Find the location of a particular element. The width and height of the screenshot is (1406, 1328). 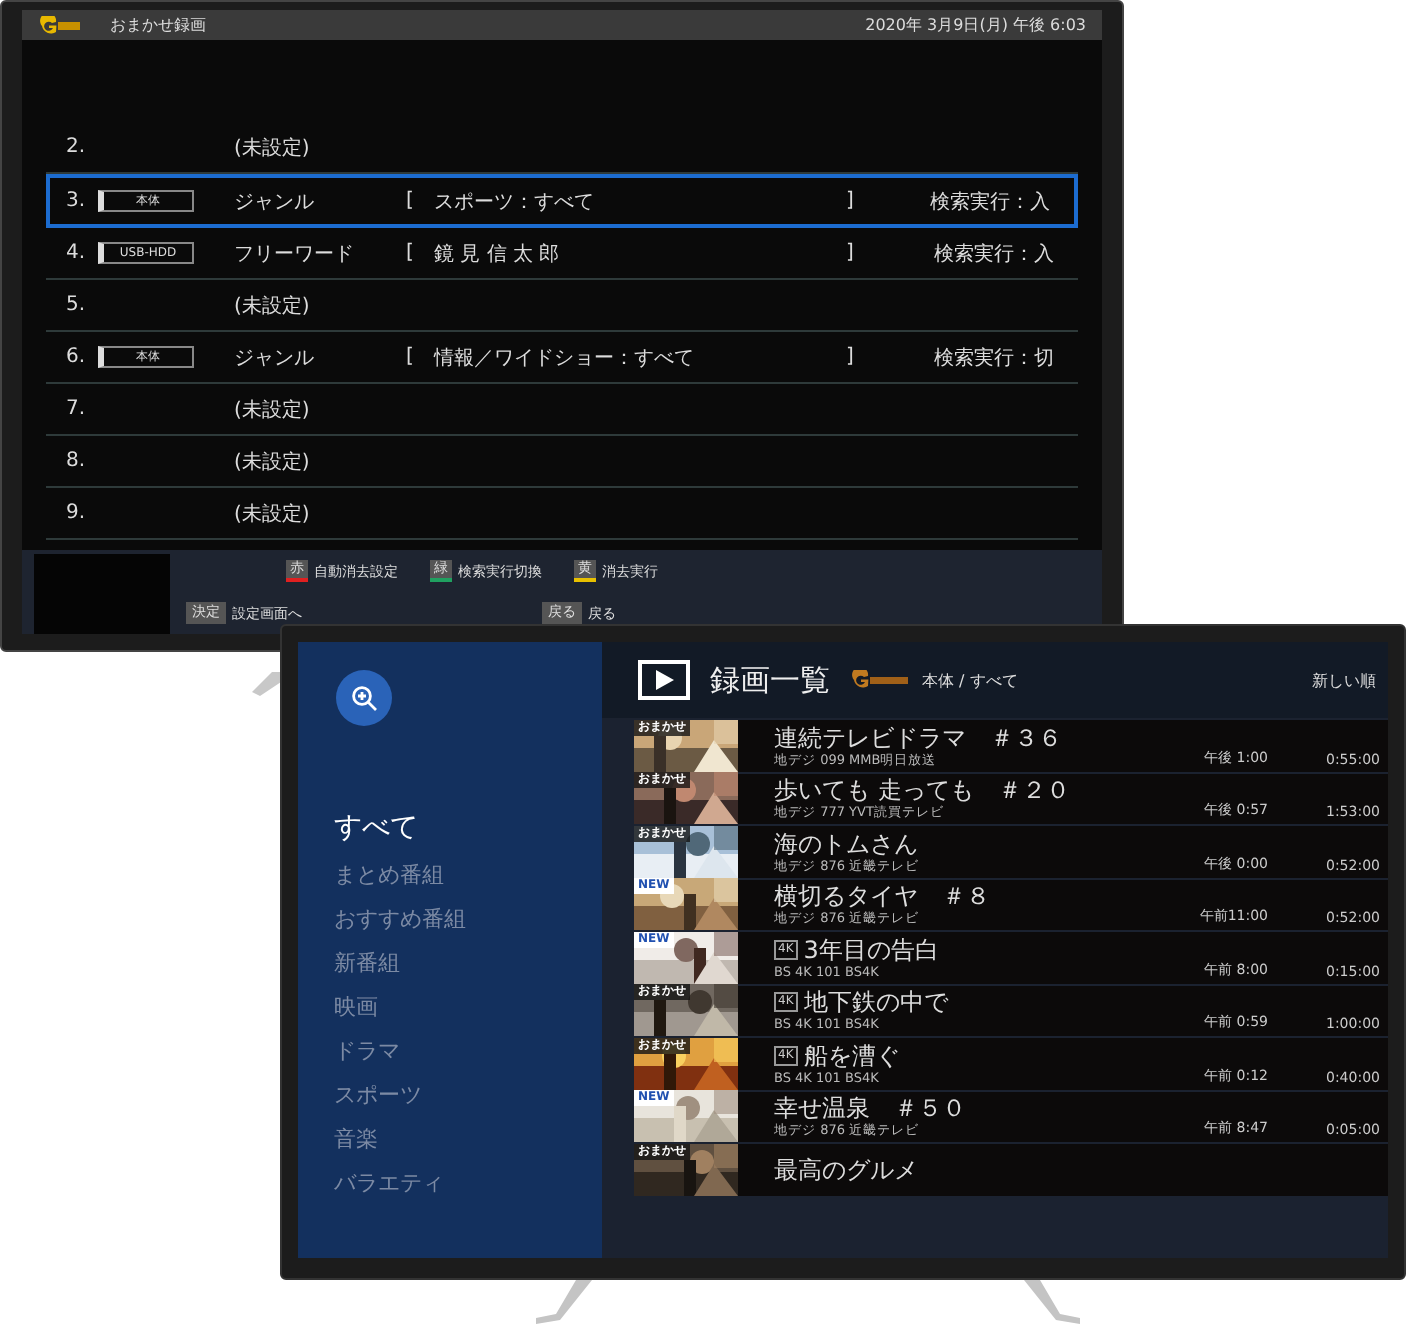

row-number: 7. is located at coordinates (77, 409).